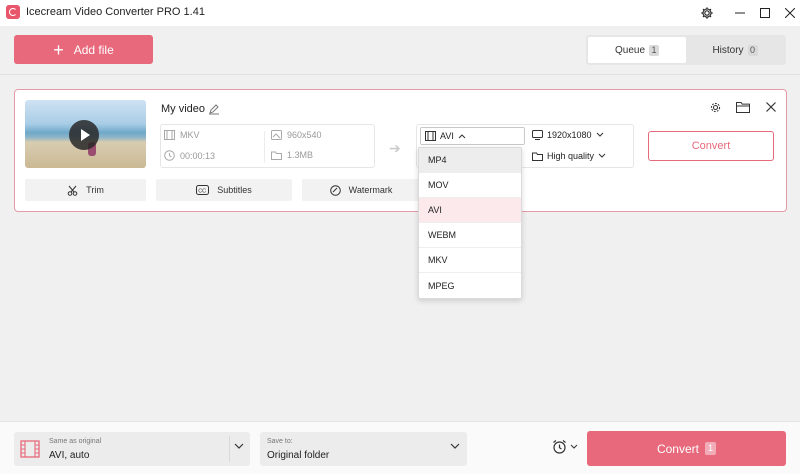 The image size is (800, 474). I want to click on app-logo-icon, so click(13, 12).